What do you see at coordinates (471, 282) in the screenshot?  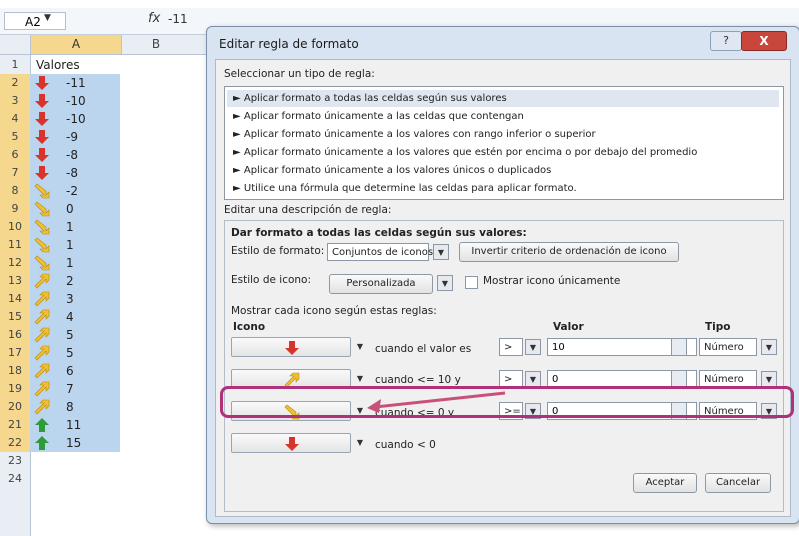 I see `show-icon-only-checkbox` at bounding box center [471, 282].